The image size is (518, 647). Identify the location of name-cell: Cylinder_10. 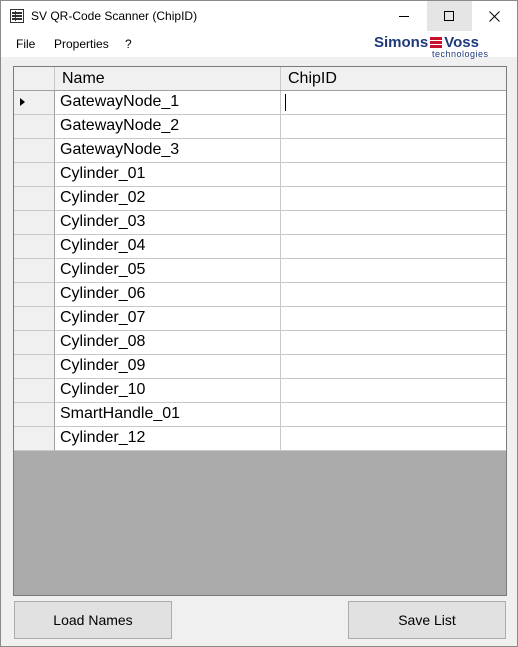
(168, 391).